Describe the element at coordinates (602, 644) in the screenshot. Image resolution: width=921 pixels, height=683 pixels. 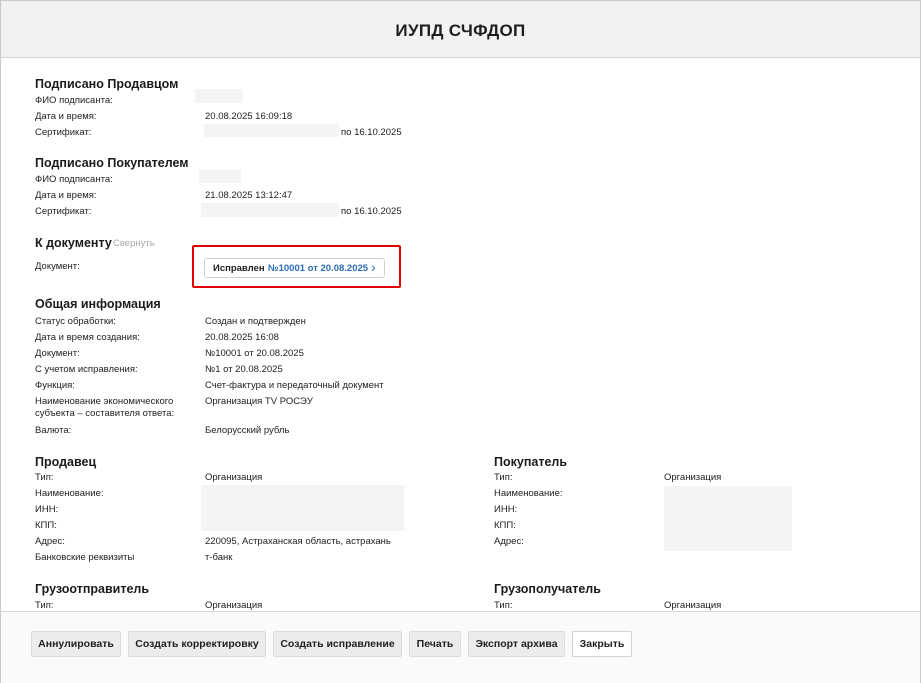
I see `close-button: Закрыть` at that location.